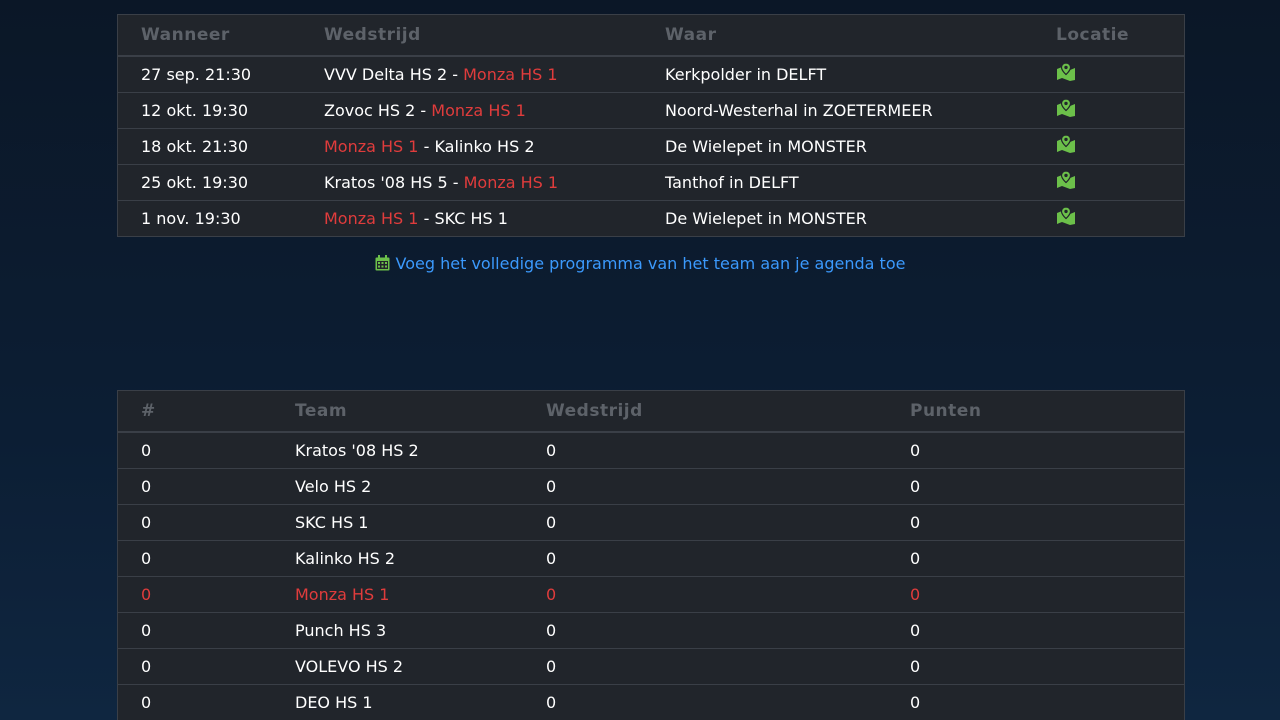 The width and height of the screenshot is (1280, 720). I want to click on match-venue: Tanthof in DELFT, so click(837, 181).